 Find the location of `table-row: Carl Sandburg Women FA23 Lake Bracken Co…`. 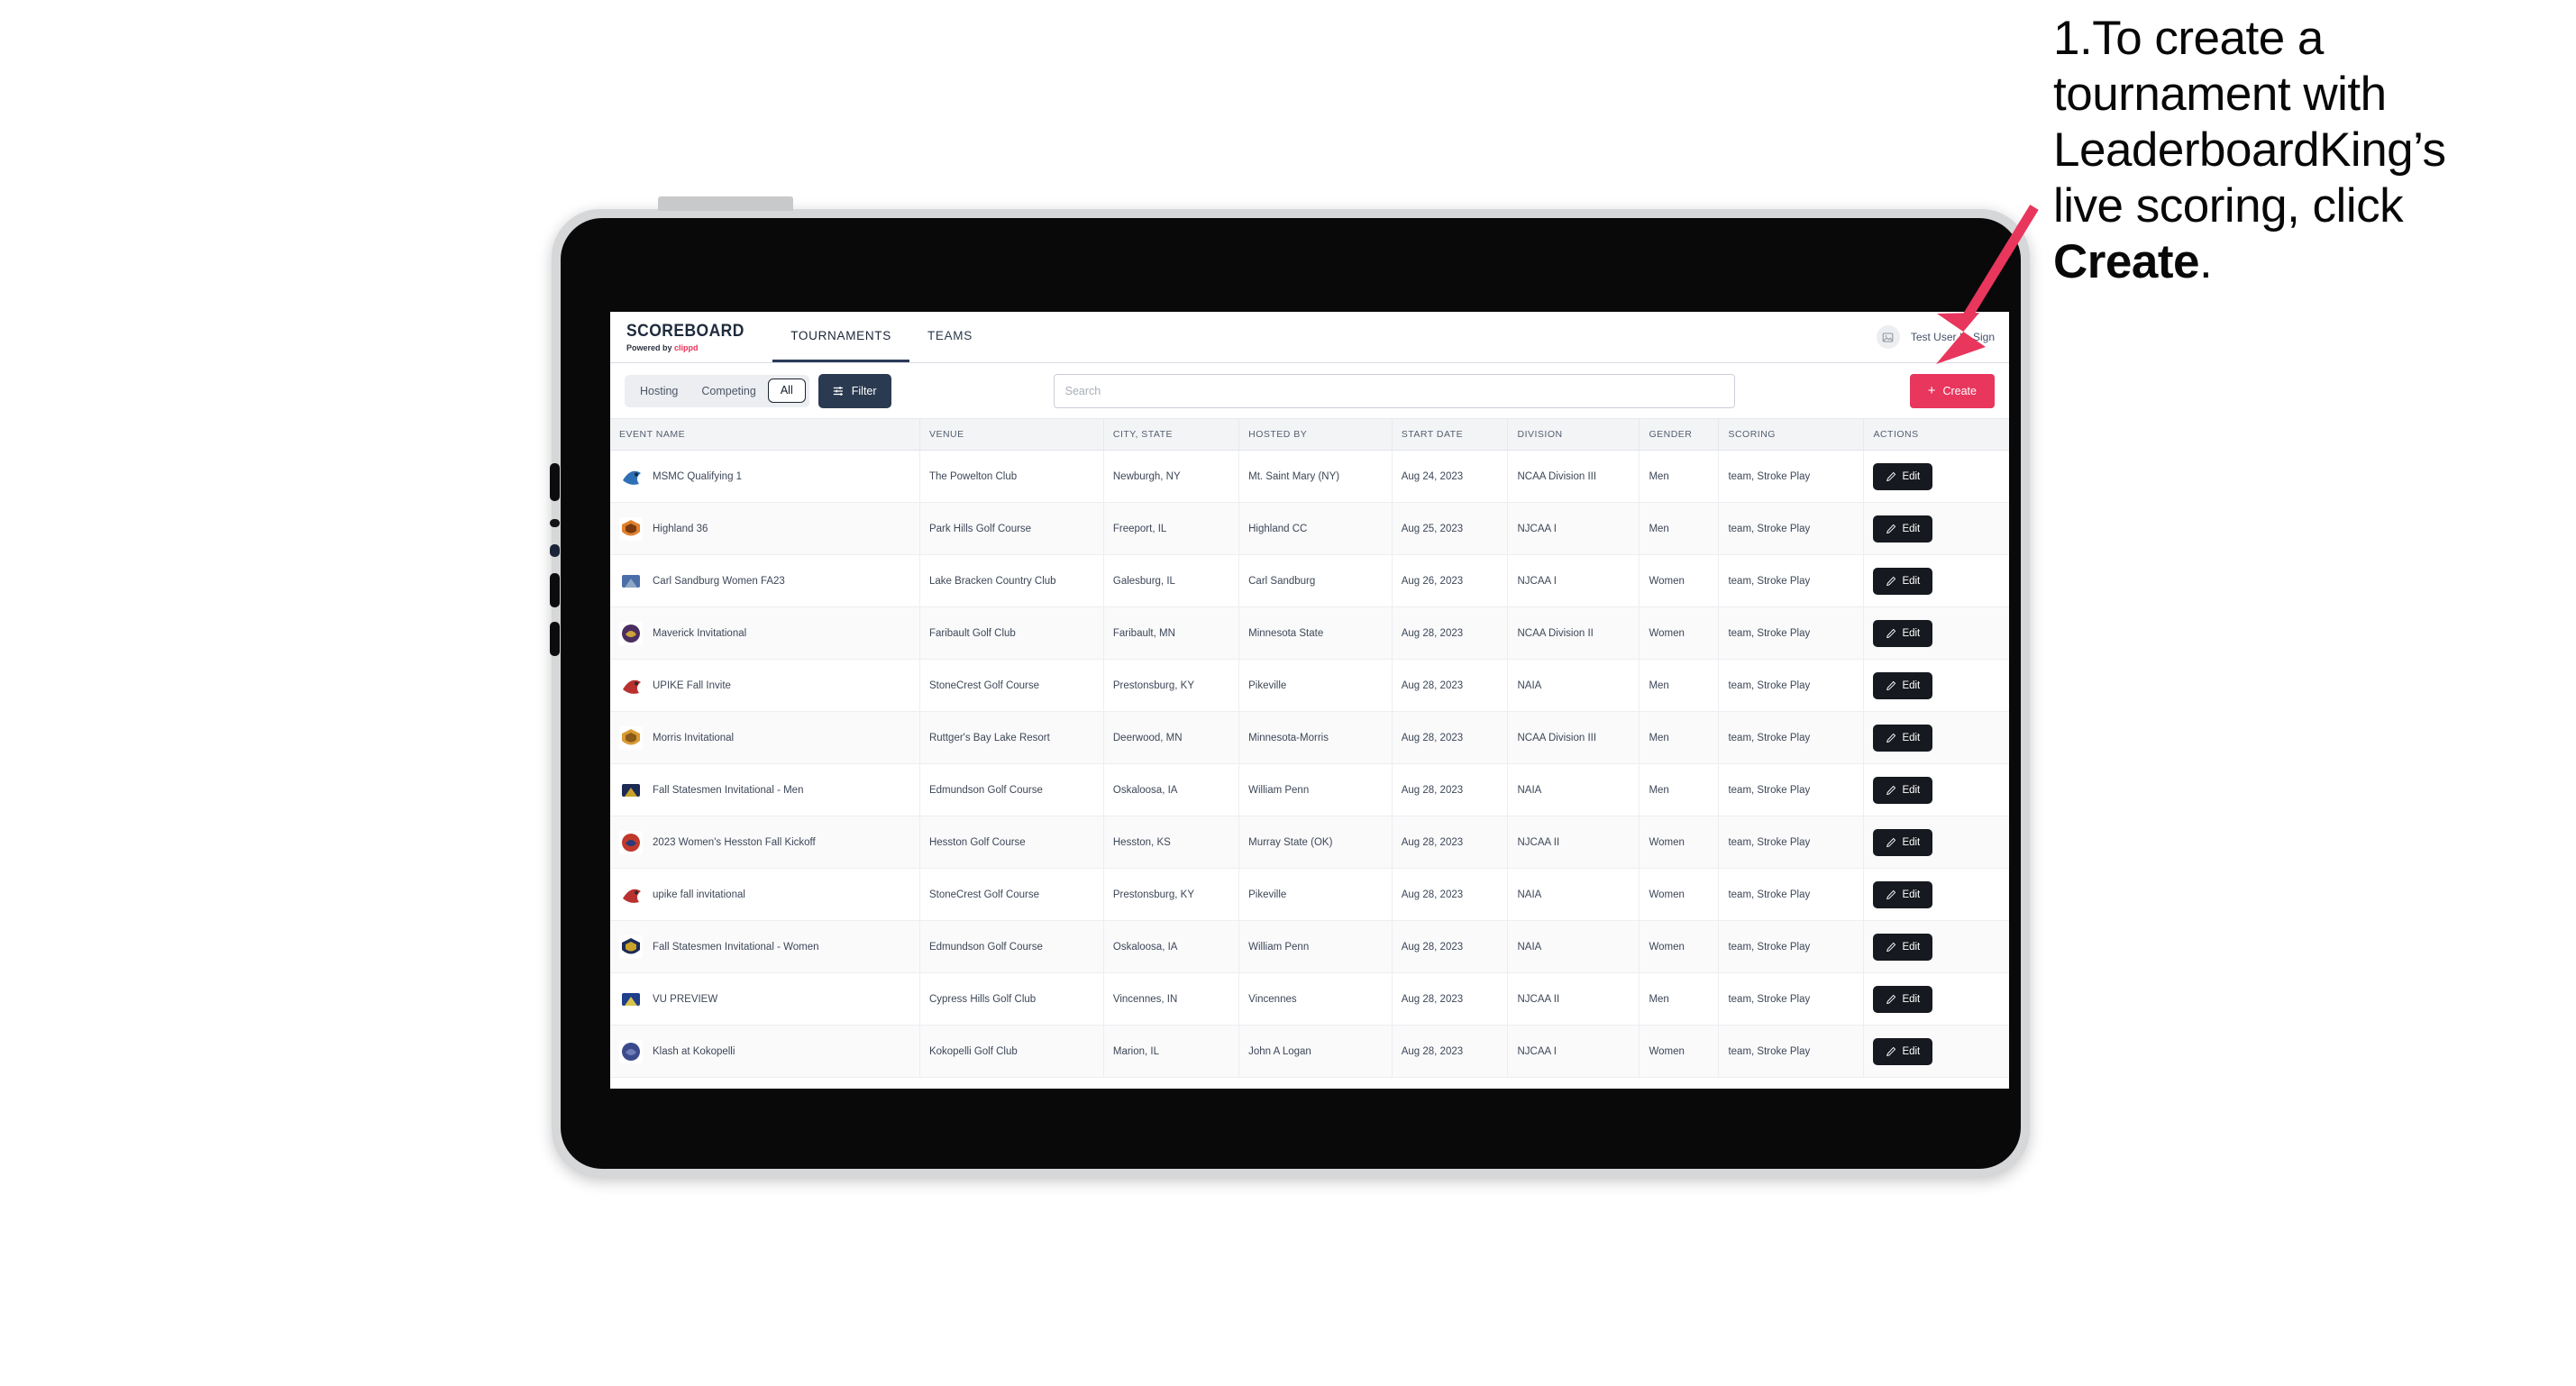

table-row: Carl Sandburg Women FA23 Lake Bracken Co… is located at coordinates (1309, 580).